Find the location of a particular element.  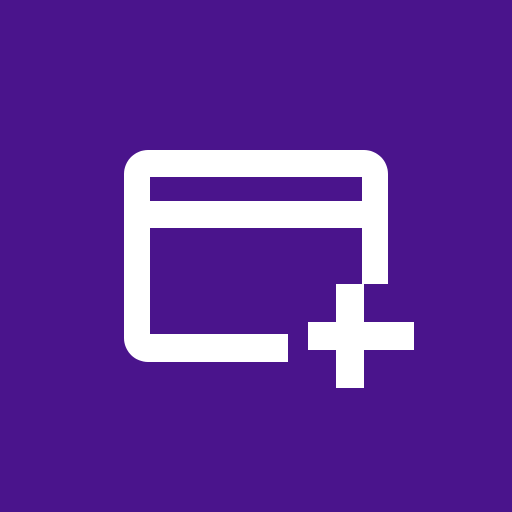

plus-shape is located at coordinates (361, 336).